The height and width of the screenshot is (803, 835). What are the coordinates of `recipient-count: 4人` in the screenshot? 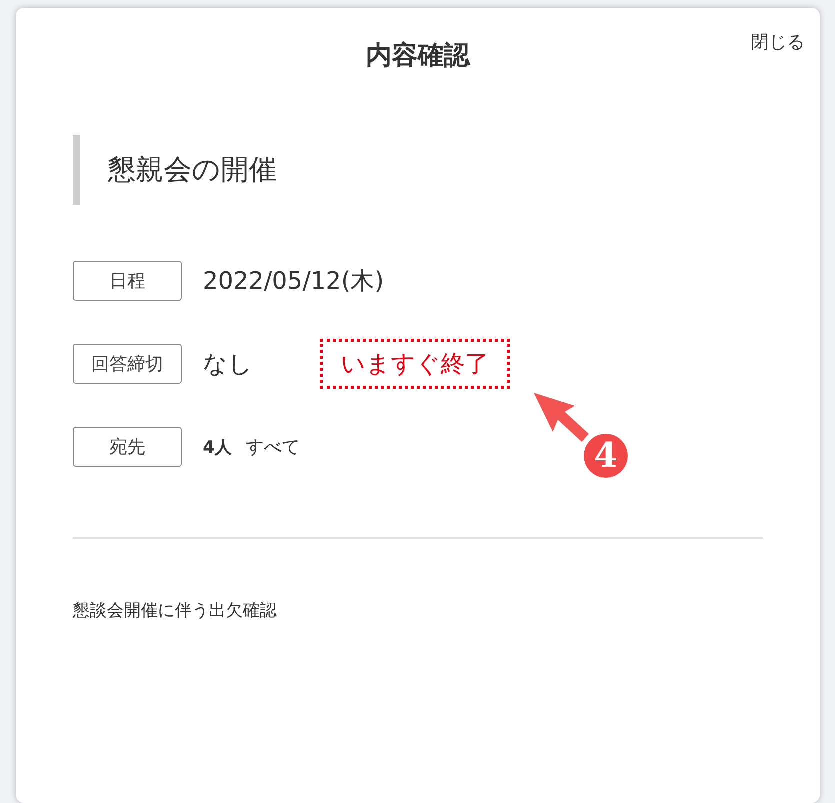 It's located at (217, 447).